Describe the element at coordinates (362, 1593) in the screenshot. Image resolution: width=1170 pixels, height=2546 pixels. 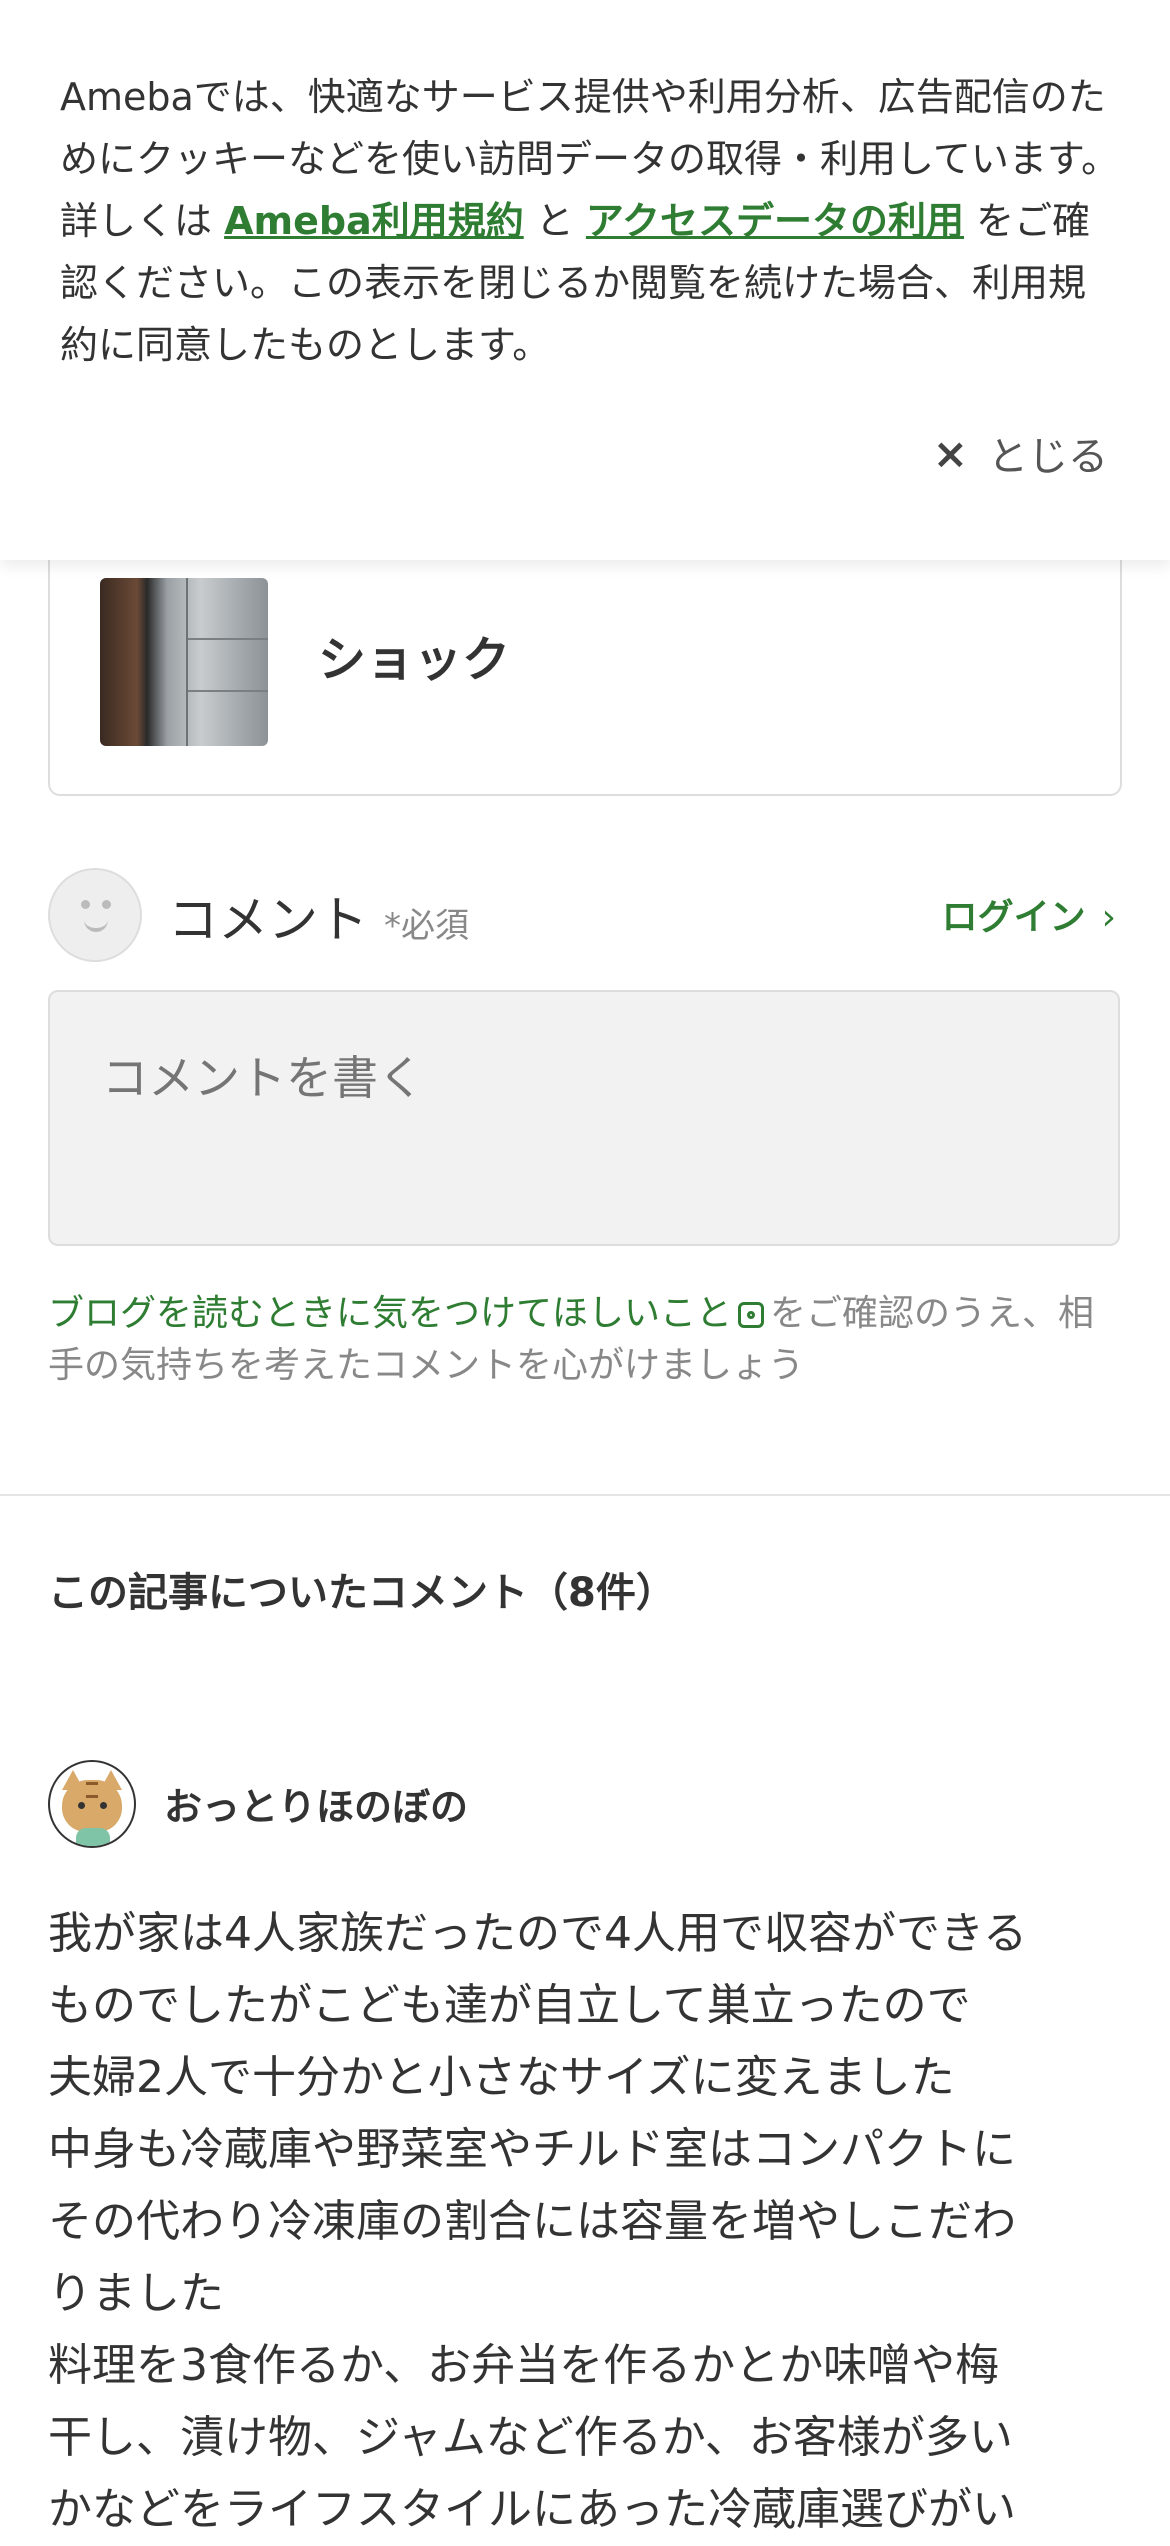
I see `comments-section-title: この記事についたコメント（8件）` at that location.